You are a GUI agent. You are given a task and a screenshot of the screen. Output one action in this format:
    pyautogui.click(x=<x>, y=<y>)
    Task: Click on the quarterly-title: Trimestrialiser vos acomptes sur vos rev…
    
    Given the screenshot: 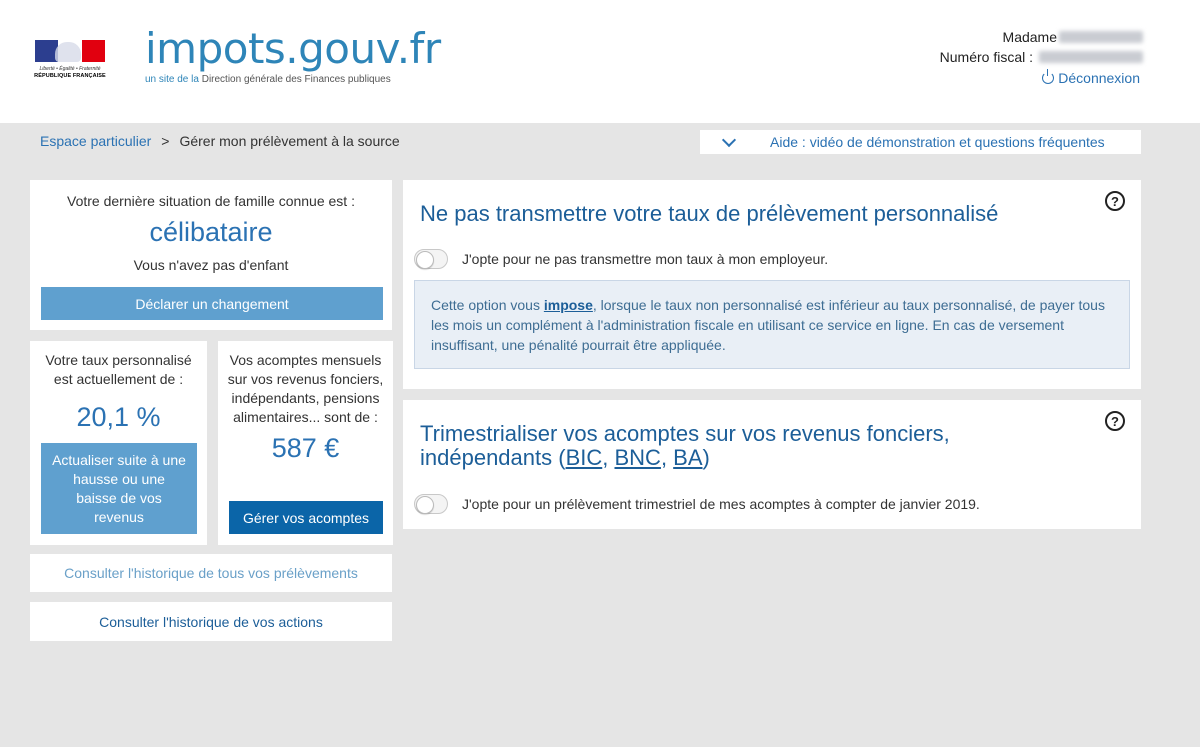 What is the action you would take?
    pyautogui.click(x=685, y=445)
    